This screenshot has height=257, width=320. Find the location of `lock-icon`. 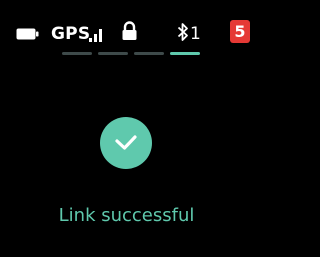

lock-icon is located at coordinates (129, 30).